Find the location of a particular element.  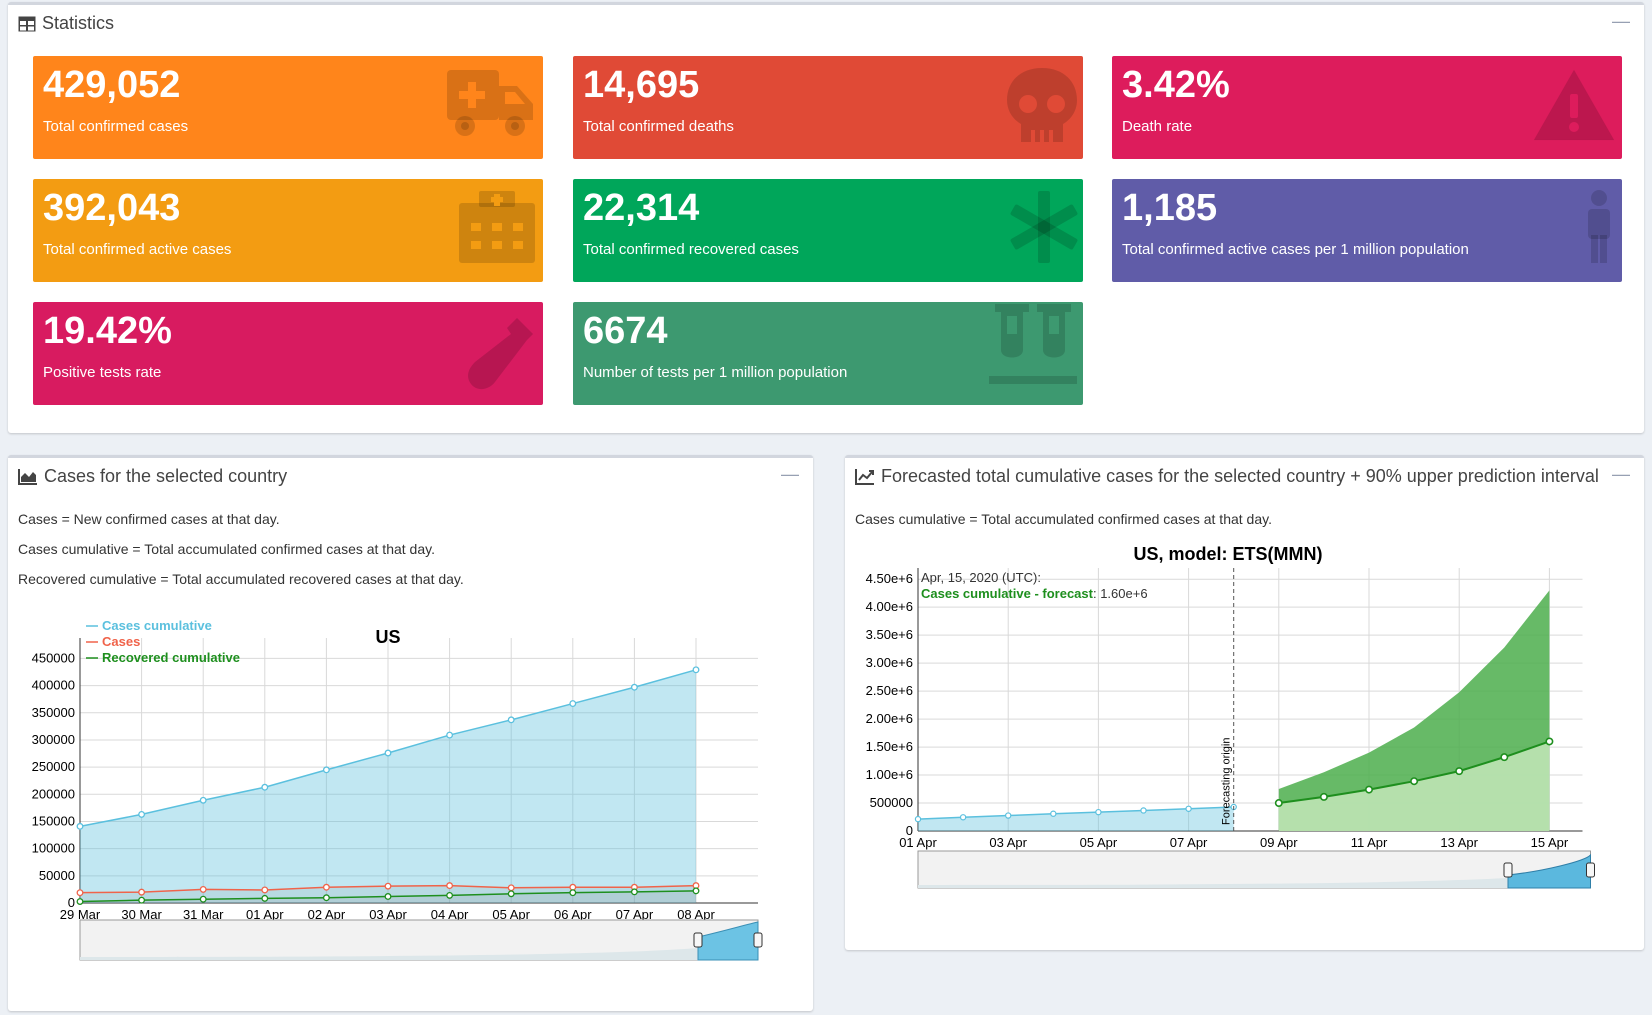

x-tick-label: 05 Apr is located at coordinates (1099, 842).